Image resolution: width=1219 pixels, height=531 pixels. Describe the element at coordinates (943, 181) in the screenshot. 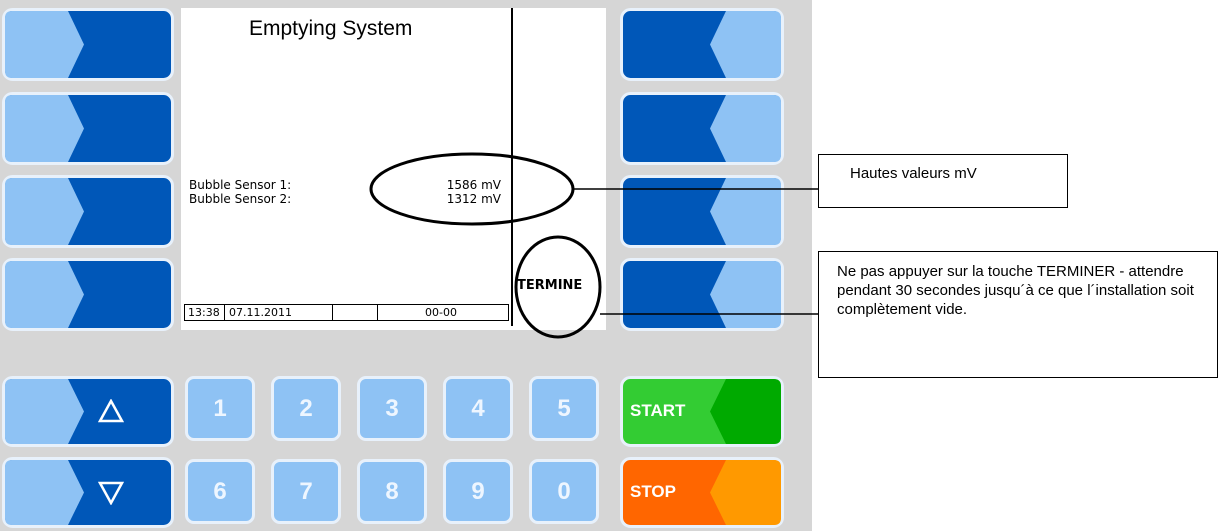

I see `callout-high-values: Hautes valeurs mV` at that location.